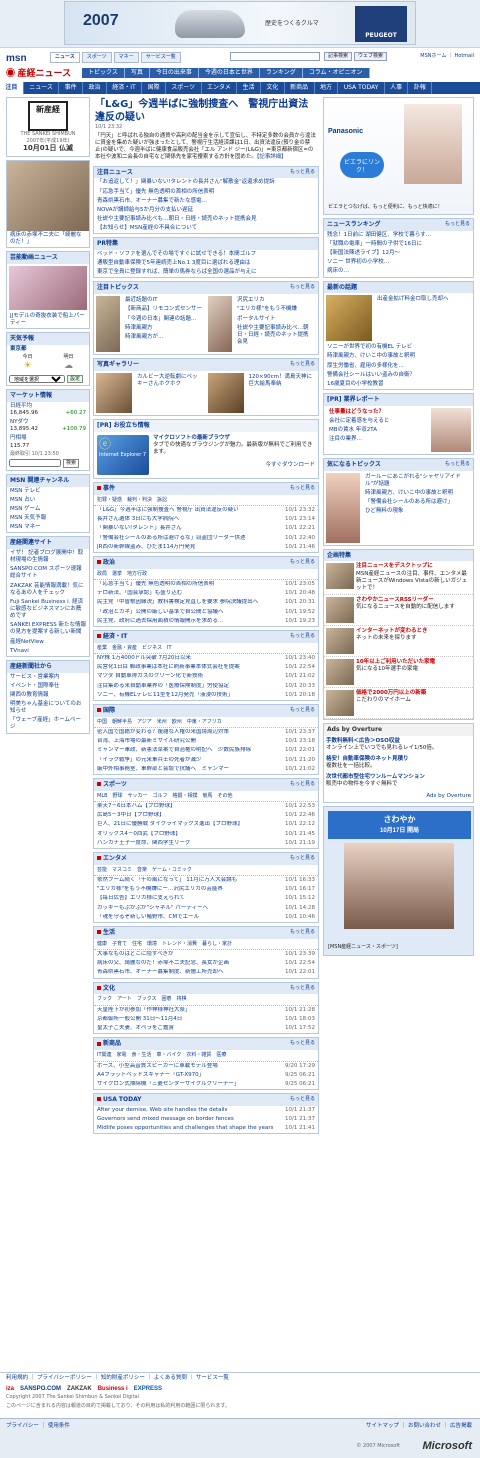  I want to click on corp-service: サービス・営業案内, so click(48, 677).